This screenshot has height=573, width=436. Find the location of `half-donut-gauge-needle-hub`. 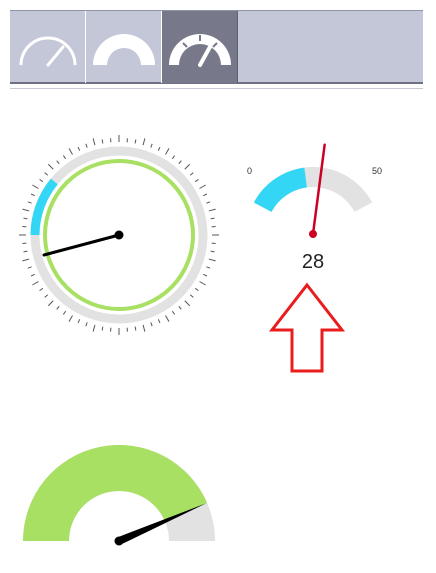

half-donut-gauge-needle-hub is located at coordinates (119, 541).